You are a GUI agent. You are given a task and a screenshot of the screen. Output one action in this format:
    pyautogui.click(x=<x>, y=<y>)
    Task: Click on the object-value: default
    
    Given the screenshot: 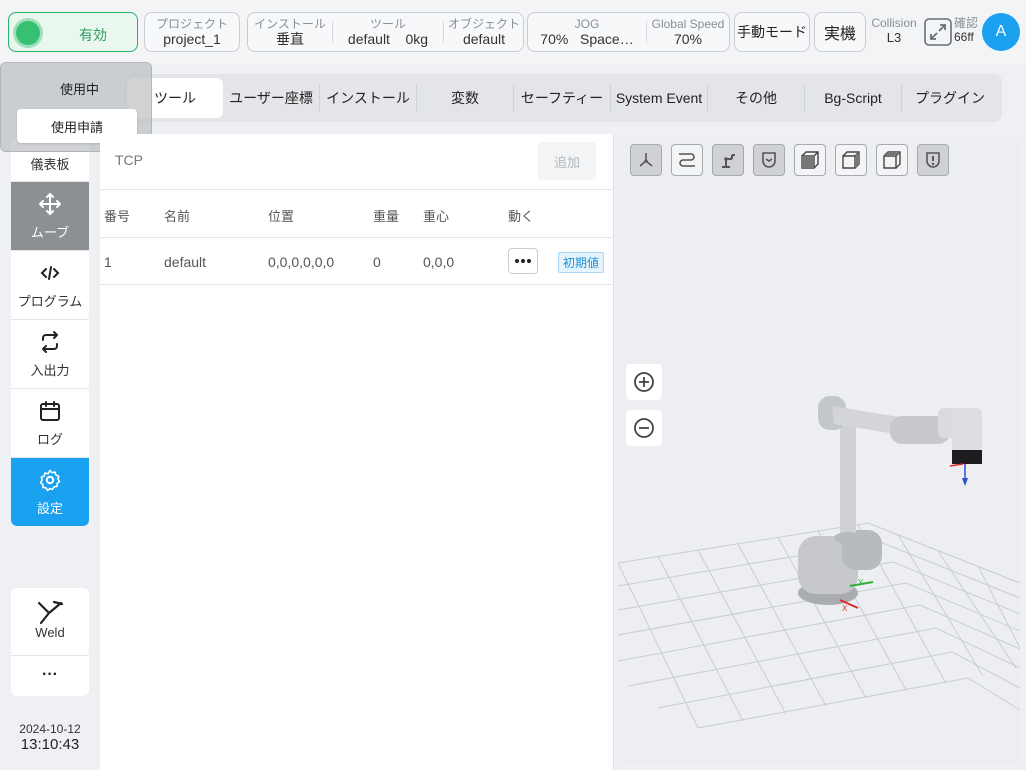 What is the action you would take?
    pyautogui.click(x=484, y=39)
    